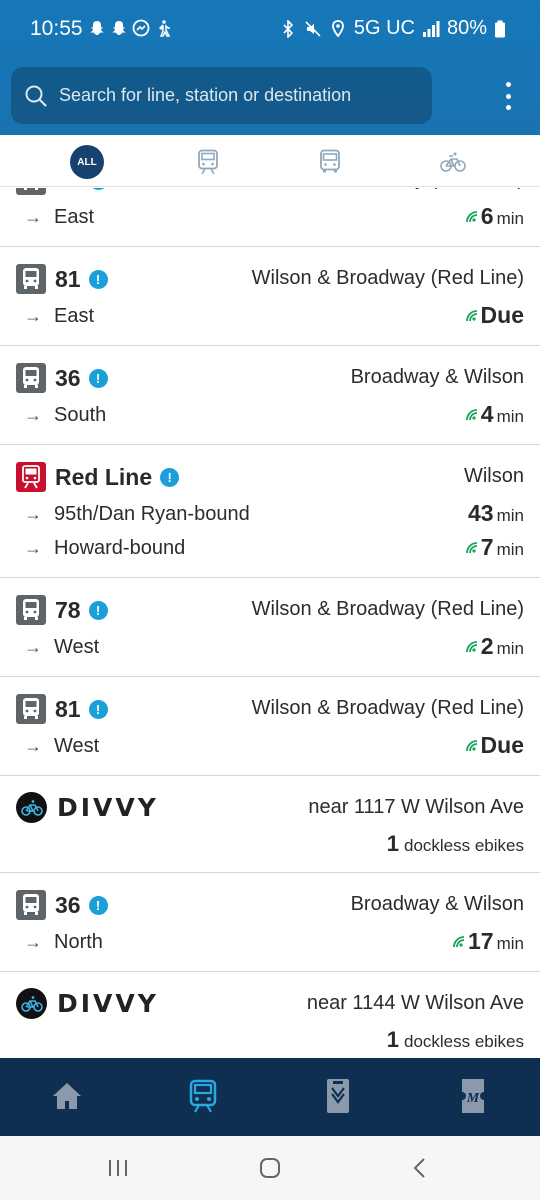 This screenshot has height=1200, width=540. Describe the element at coordinates (270, 217) in the screenshot. I see `bus-arrival-row: 78! Wilson & Broadway (Red Line) → East 6min` at that location.